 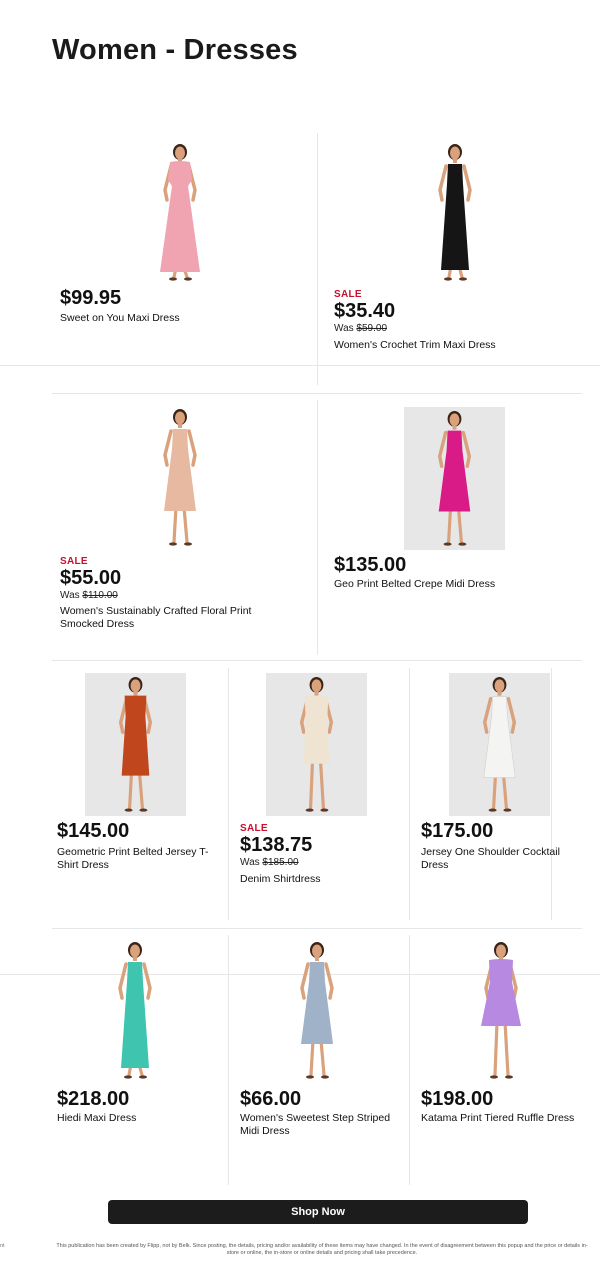 What do you see at coordinates (320, 879) in the screenshot?
I see `product-name: Denim Shirtdress` at bounding box center [320, 879].